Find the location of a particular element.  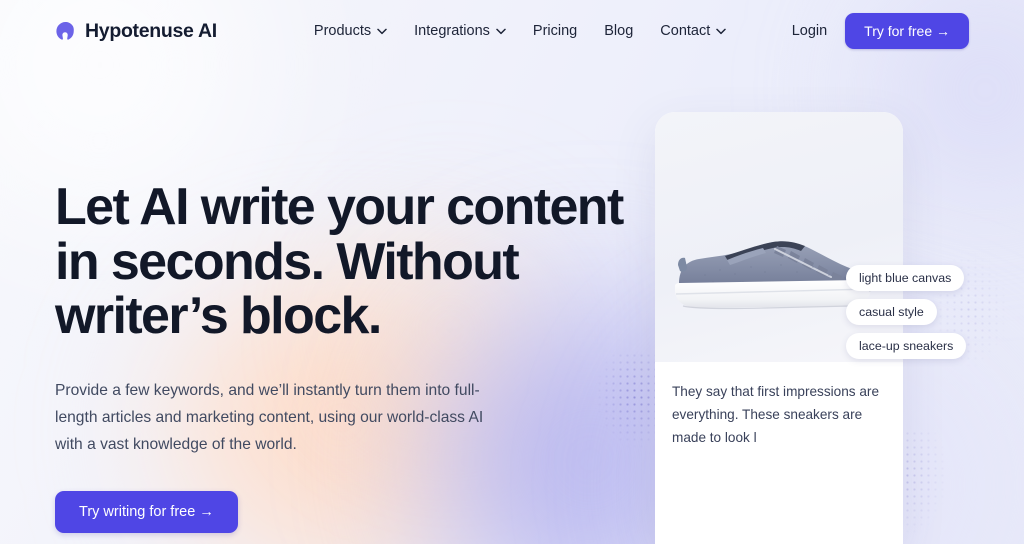

login-link: Login is located at coordinates (809, 31).